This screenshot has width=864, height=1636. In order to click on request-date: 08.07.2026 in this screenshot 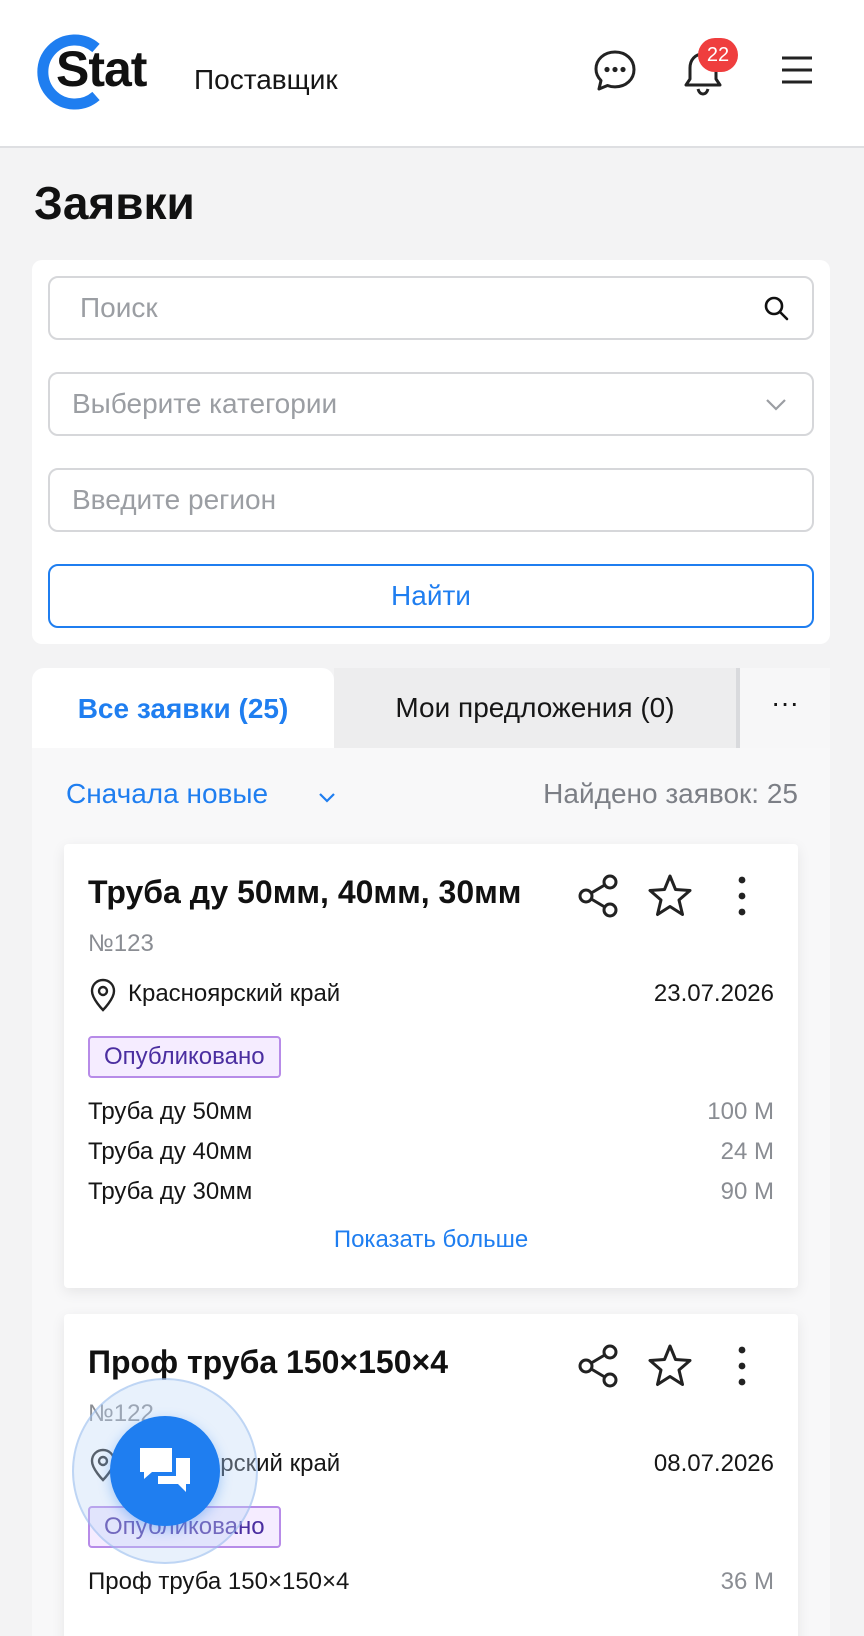, I will do `click(713, 1463)`.